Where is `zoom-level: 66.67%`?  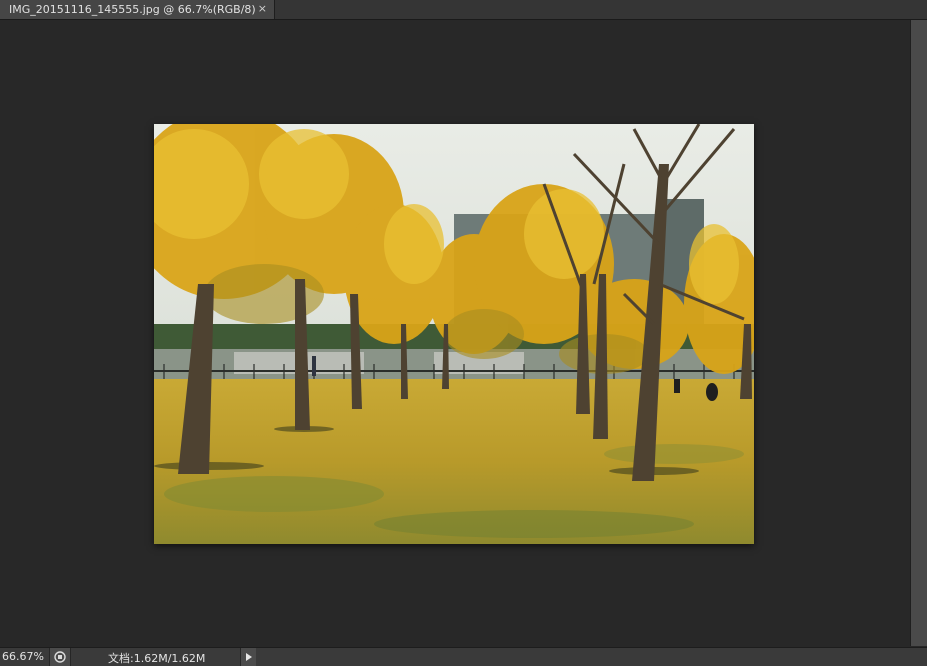 zoom-level: 66.67% is located at coordinates (23, 656).